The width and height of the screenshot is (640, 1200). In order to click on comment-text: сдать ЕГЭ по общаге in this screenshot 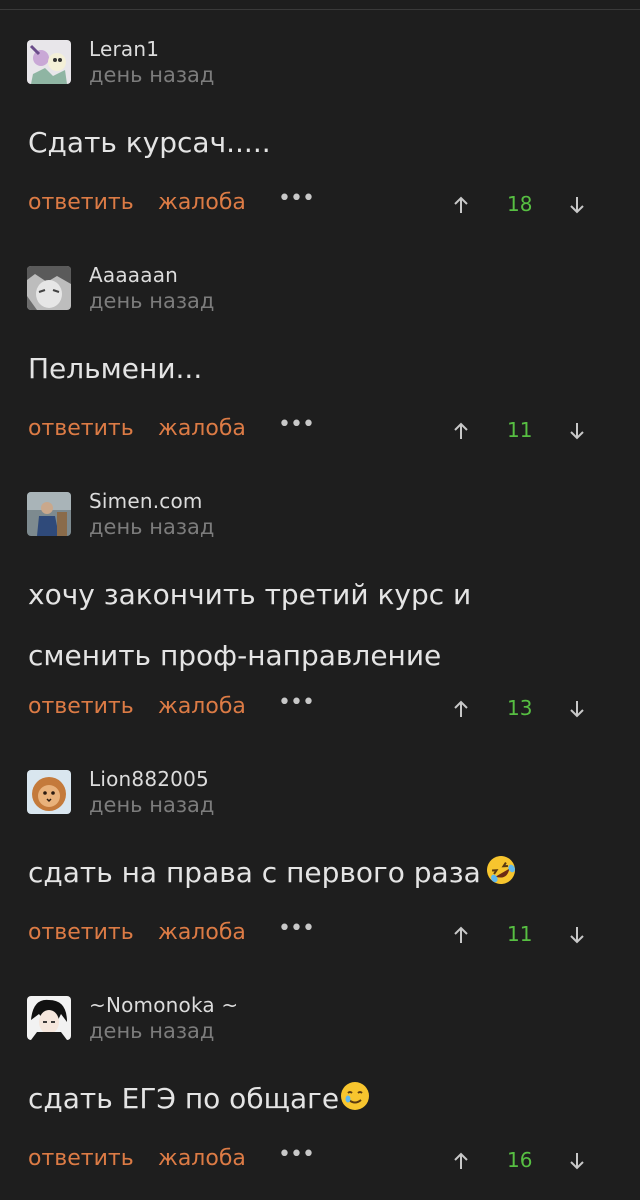, I will do `click(318, 1098)`.